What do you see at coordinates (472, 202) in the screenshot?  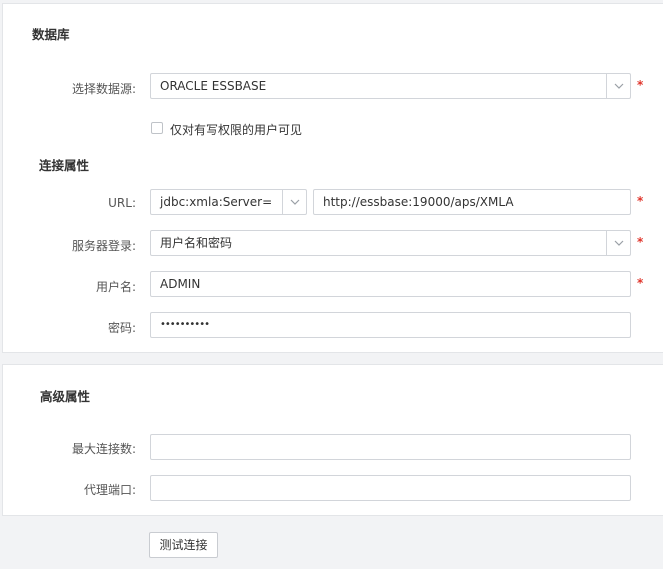 I see `url-input: http://essbase:19000/aps/XMLA` at bounding box center [472, 202].